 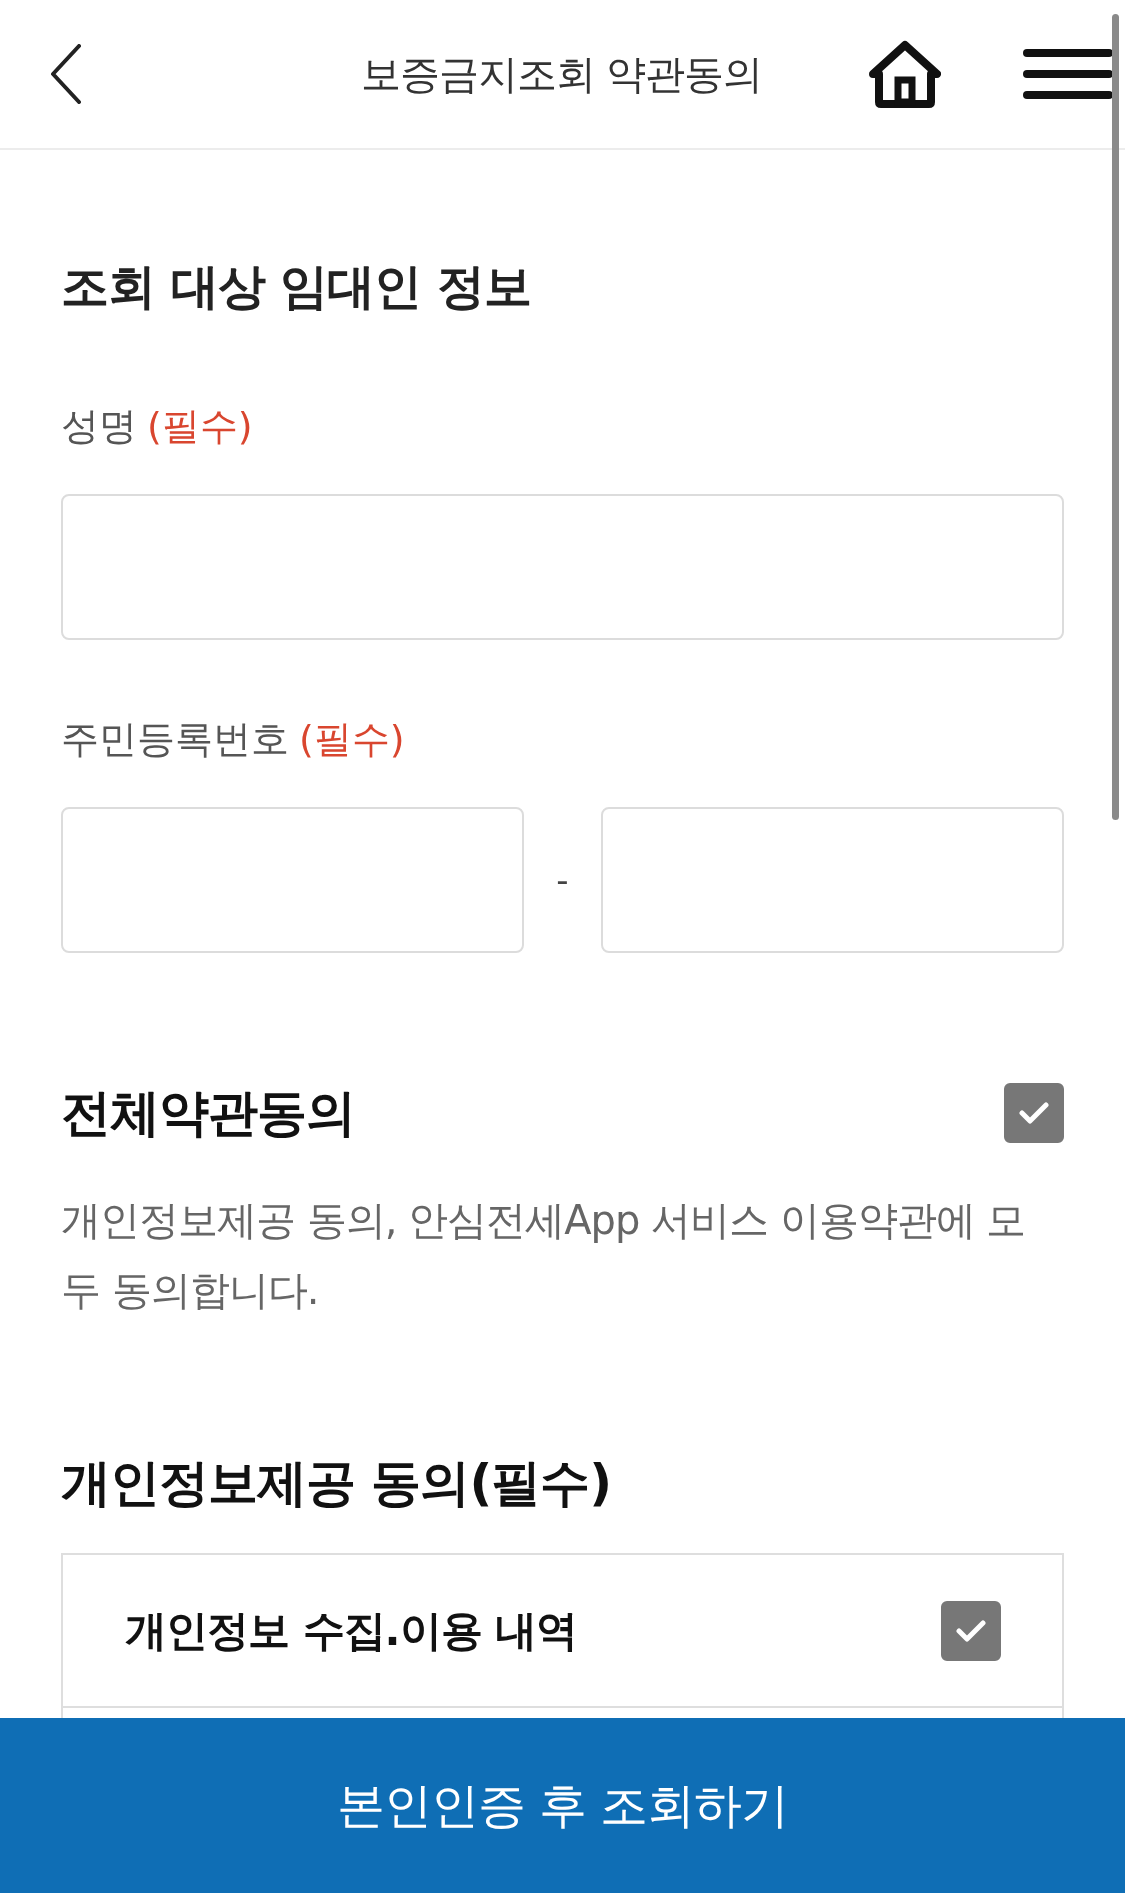 I want to click on section-title: 조회 대상 임대인 정보, so click(x=297, y=286).